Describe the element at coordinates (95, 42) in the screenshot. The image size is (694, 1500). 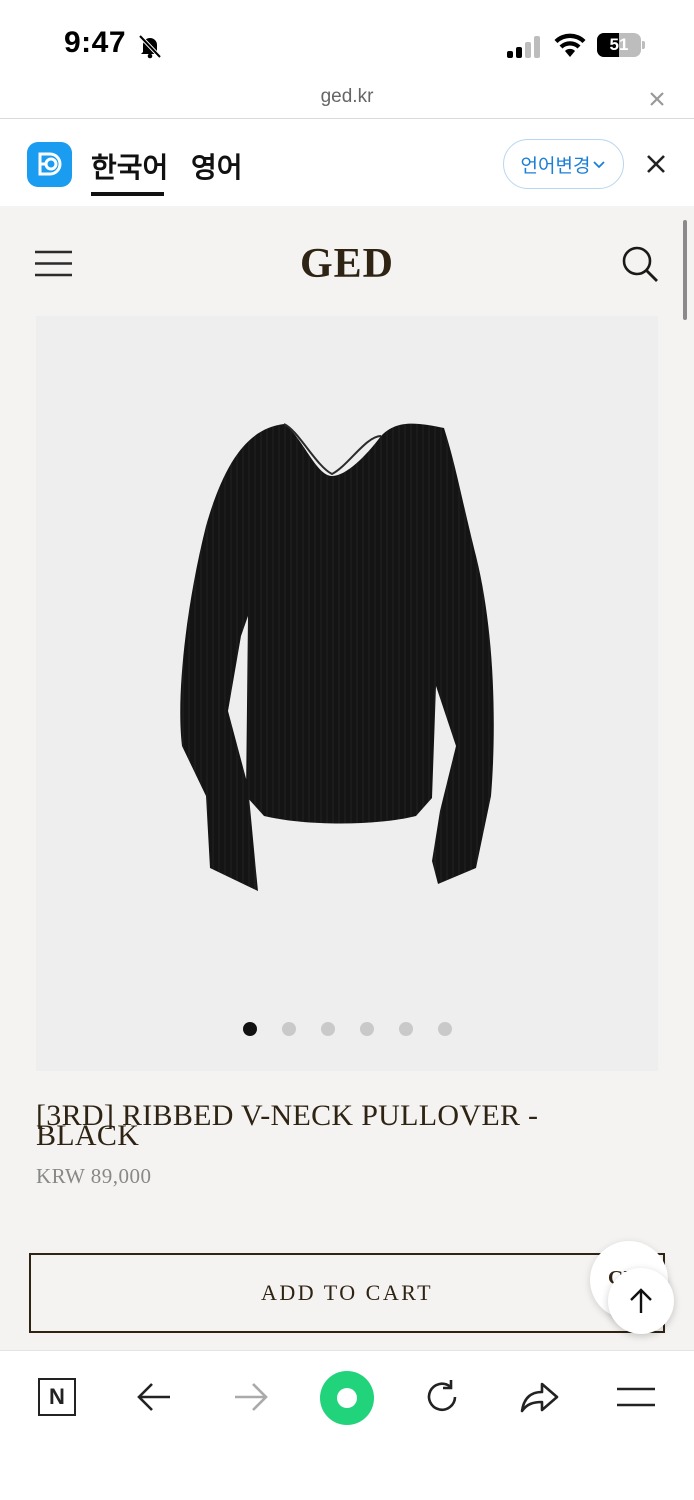
I see `status-time: 9:47` at that location.